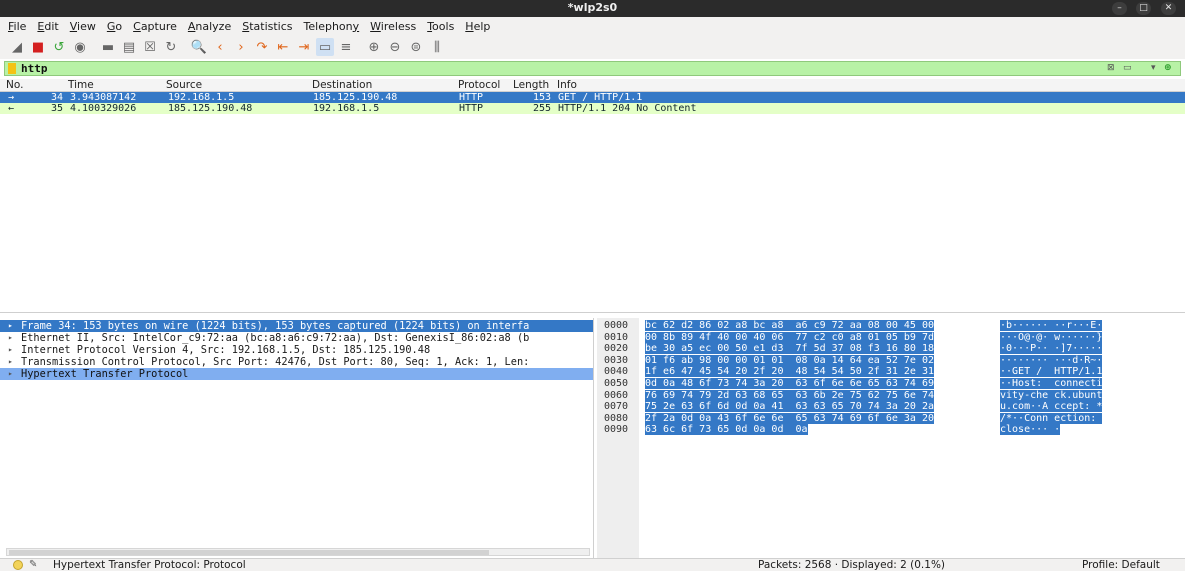  What do you see at coordinates (34, 68) in the screenshot?
I see `display-filter-input: http` at bounding box center [34, 68].